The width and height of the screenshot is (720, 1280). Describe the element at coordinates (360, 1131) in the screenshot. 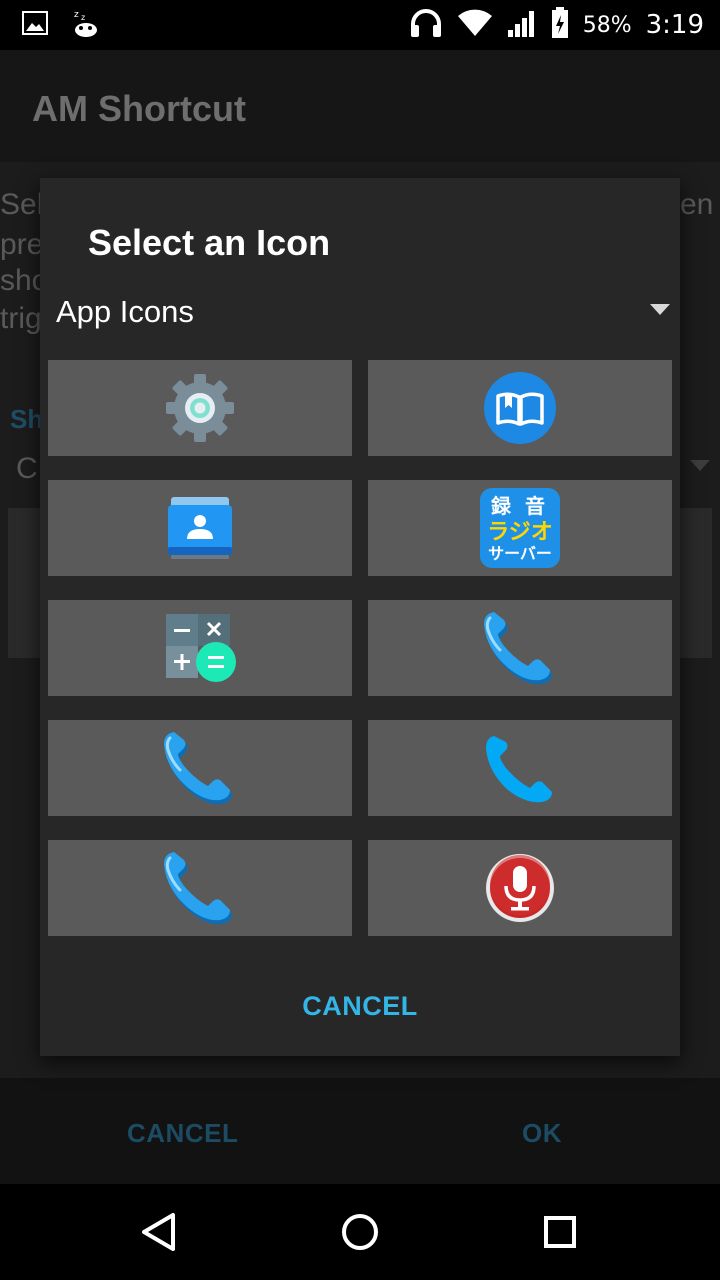

I see `bottom-action-bar` at that location.